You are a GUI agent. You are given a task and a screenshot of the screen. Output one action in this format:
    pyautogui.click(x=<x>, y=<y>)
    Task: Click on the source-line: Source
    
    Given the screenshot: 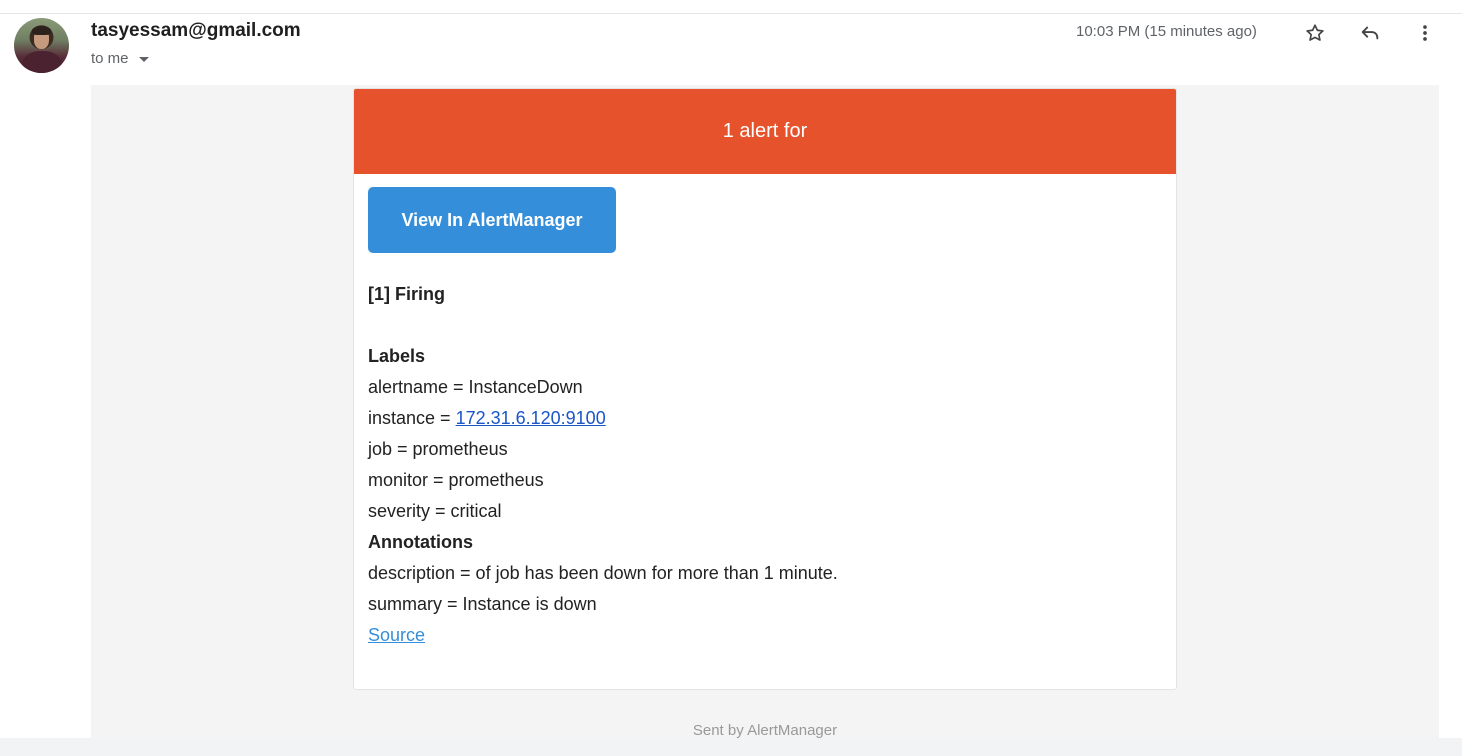 What is the action you would take?
    pyautogui.click(x=763, y=635)
    